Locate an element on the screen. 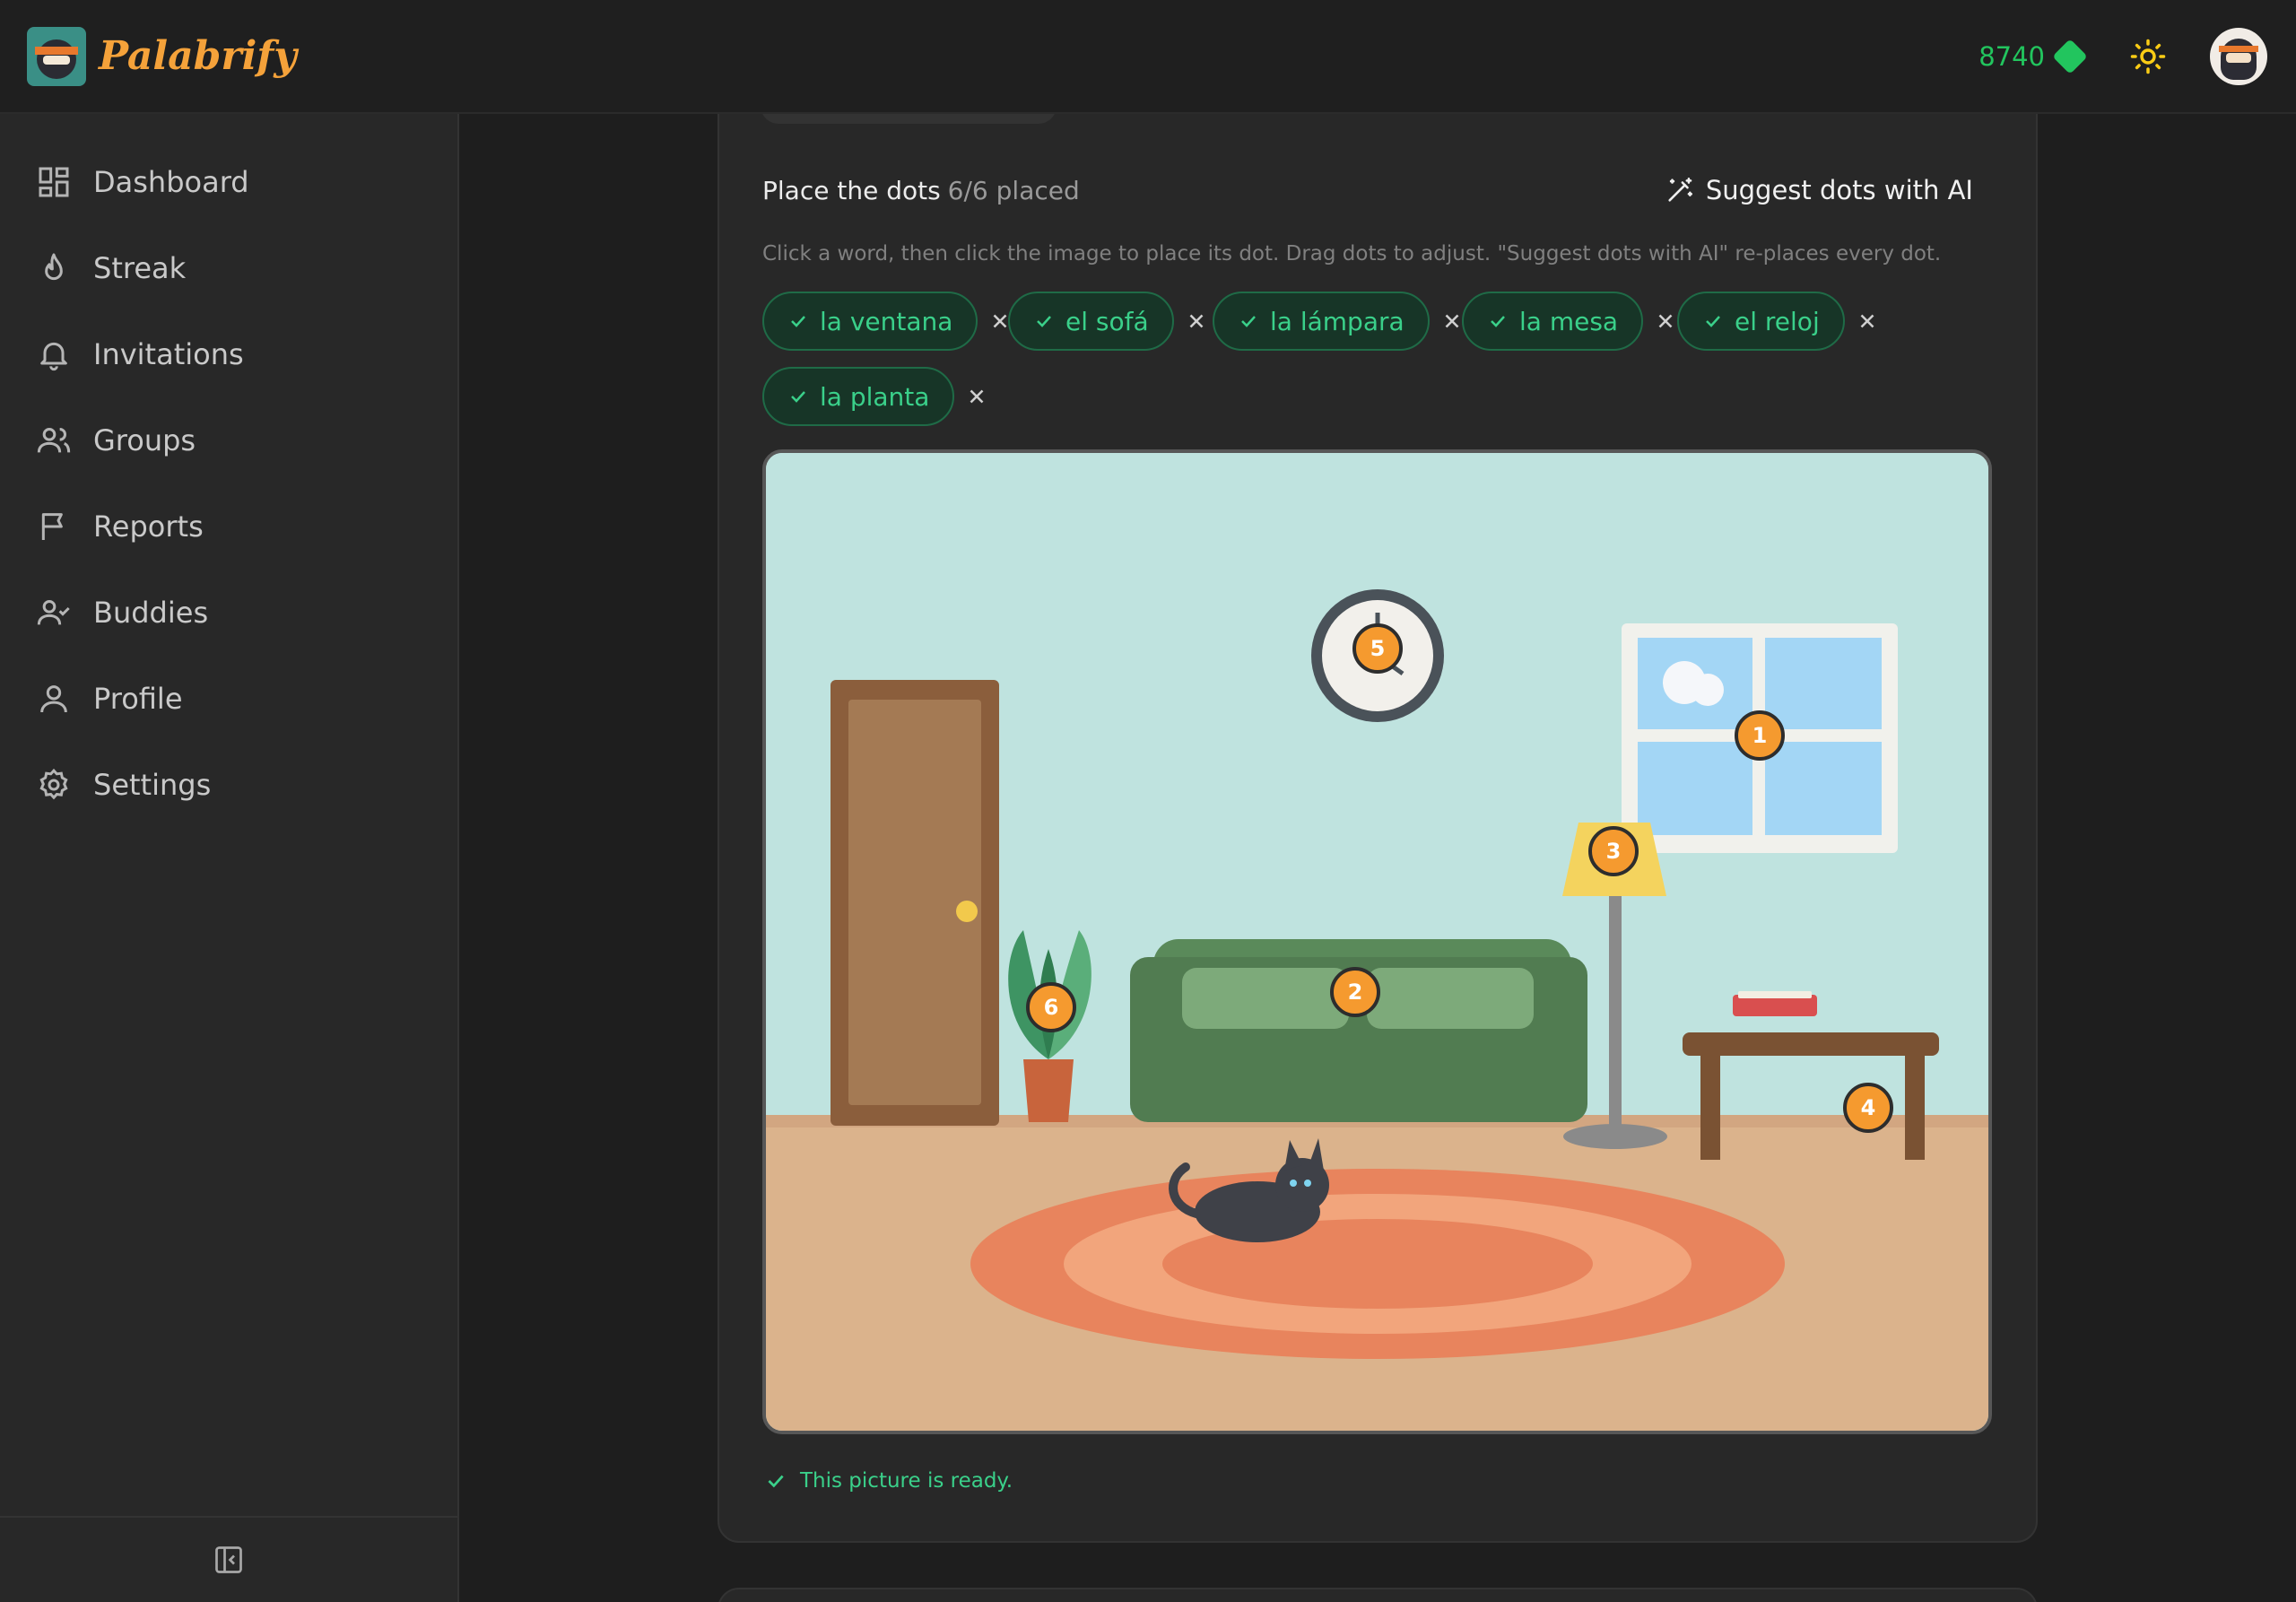 This screenshot has width=2296, height=1602. word-chip: la ventana is located at coordinates (870, 321).